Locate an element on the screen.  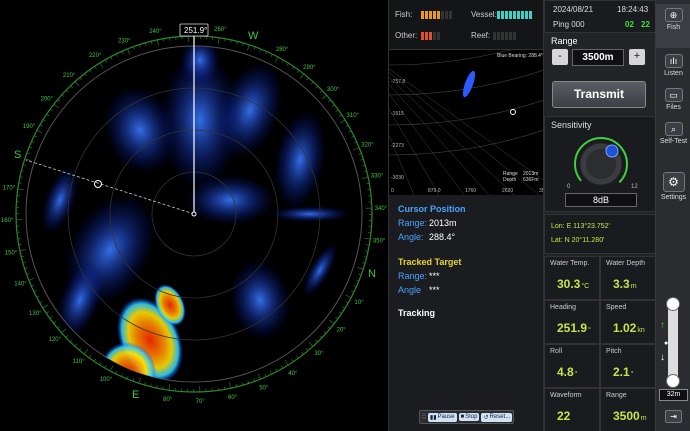
compass-E: E is located at coordinates (135, 395).